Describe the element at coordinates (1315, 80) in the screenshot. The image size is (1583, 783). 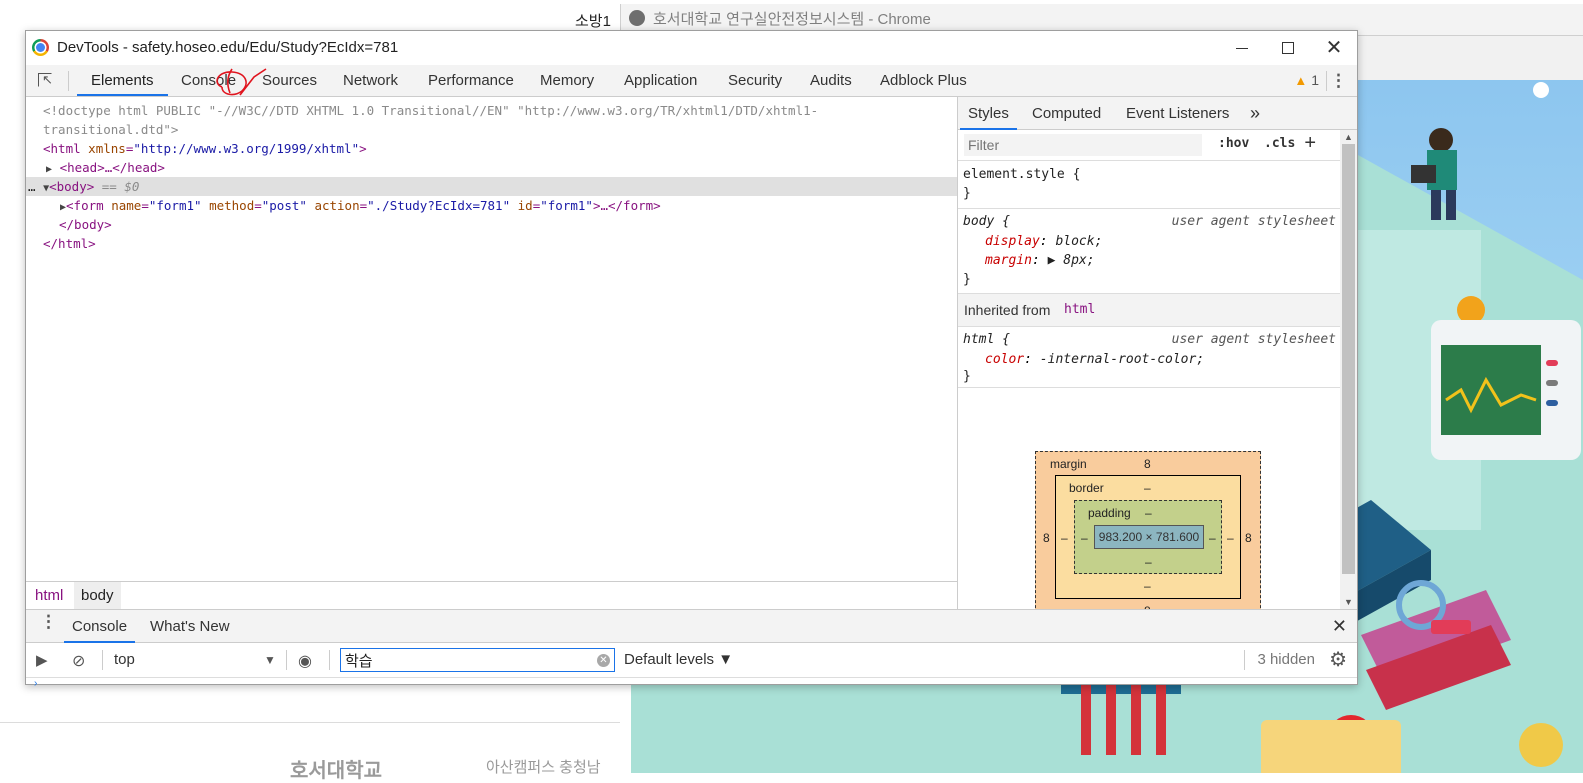
I see `warning-count: 1` at that location.